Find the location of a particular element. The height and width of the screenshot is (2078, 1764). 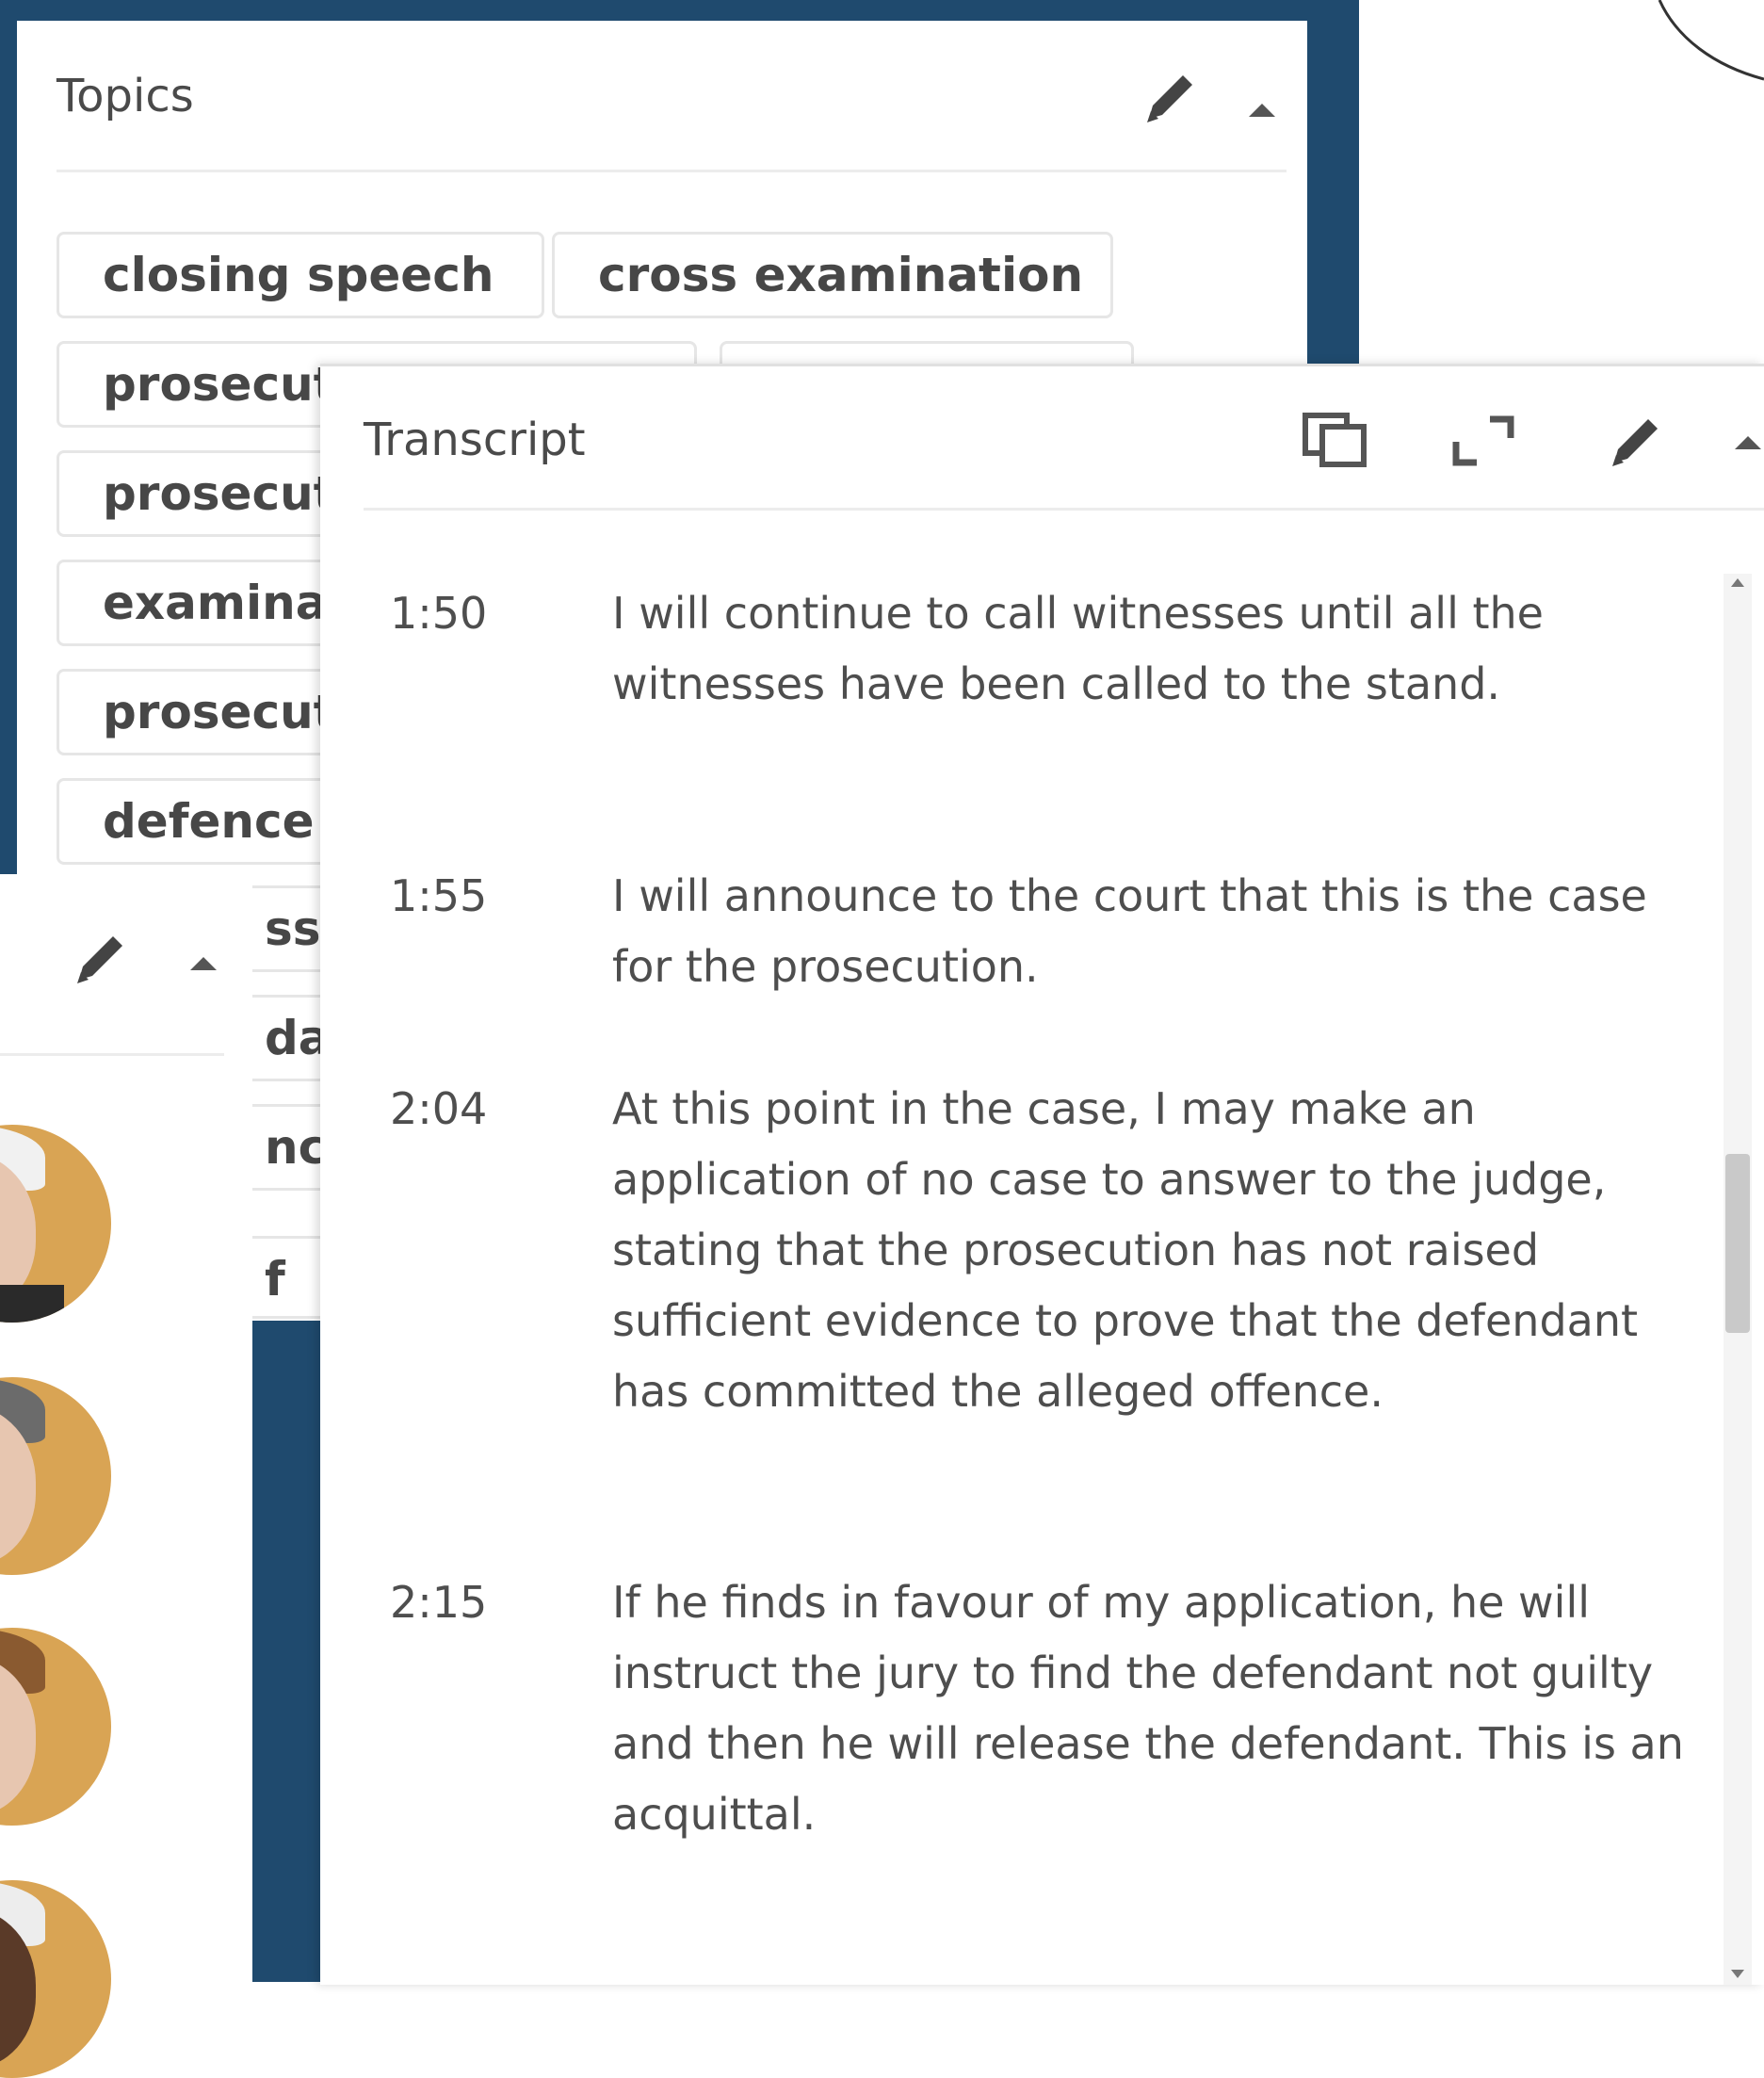

scrollbar-thumb is located at coordinates (1737, 1243).